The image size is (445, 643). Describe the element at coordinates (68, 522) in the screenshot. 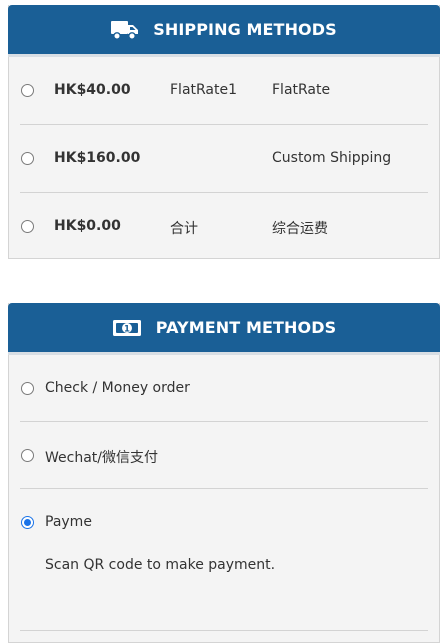

I see `payment-option-label: Payme` at that location.